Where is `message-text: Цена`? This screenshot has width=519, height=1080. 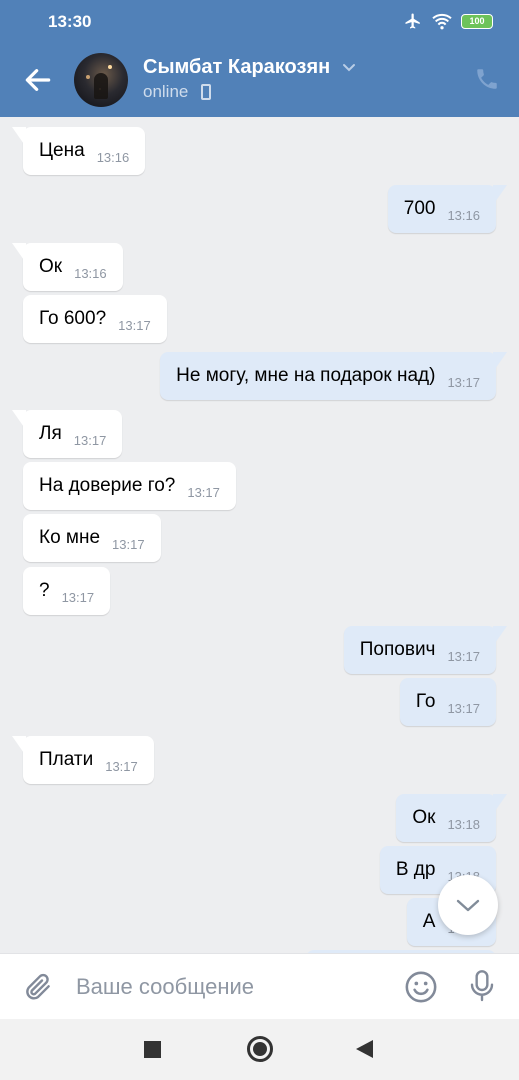
message-text: Цена is located at coordinates (62, 150).